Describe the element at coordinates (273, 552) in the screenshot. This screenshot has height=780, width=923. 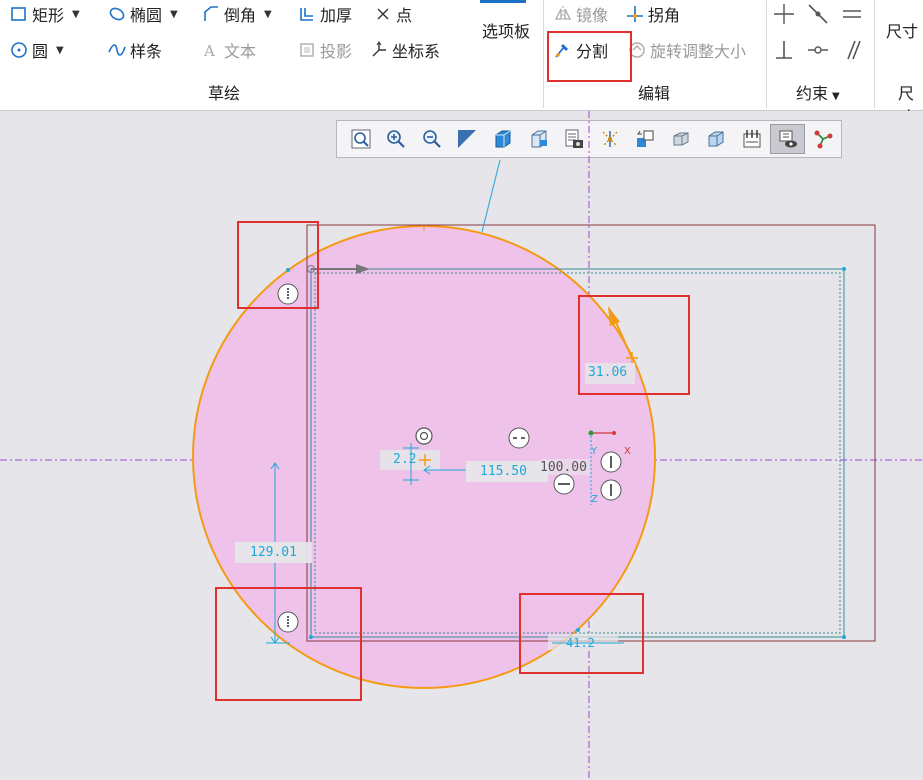
I see `height-dimension: 129.01` at that location.